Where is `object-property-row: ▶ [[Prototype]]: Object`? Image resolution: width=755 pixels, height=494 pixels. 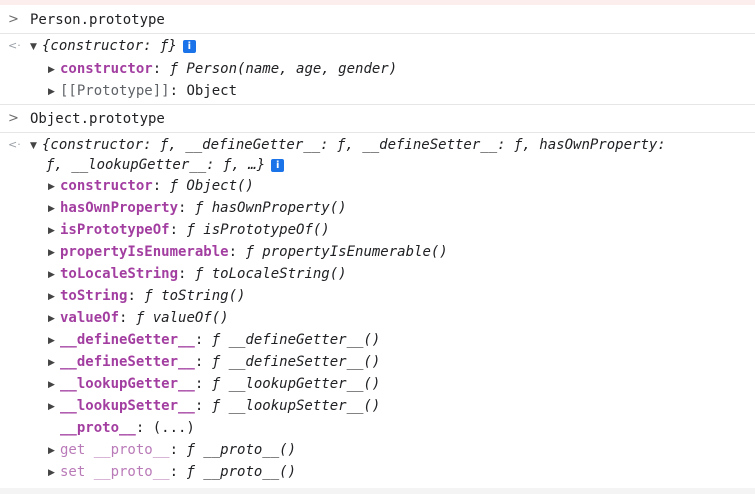 object-property-row: ▶ [[Prototype]]: Object is located at coordinates (377, 91).